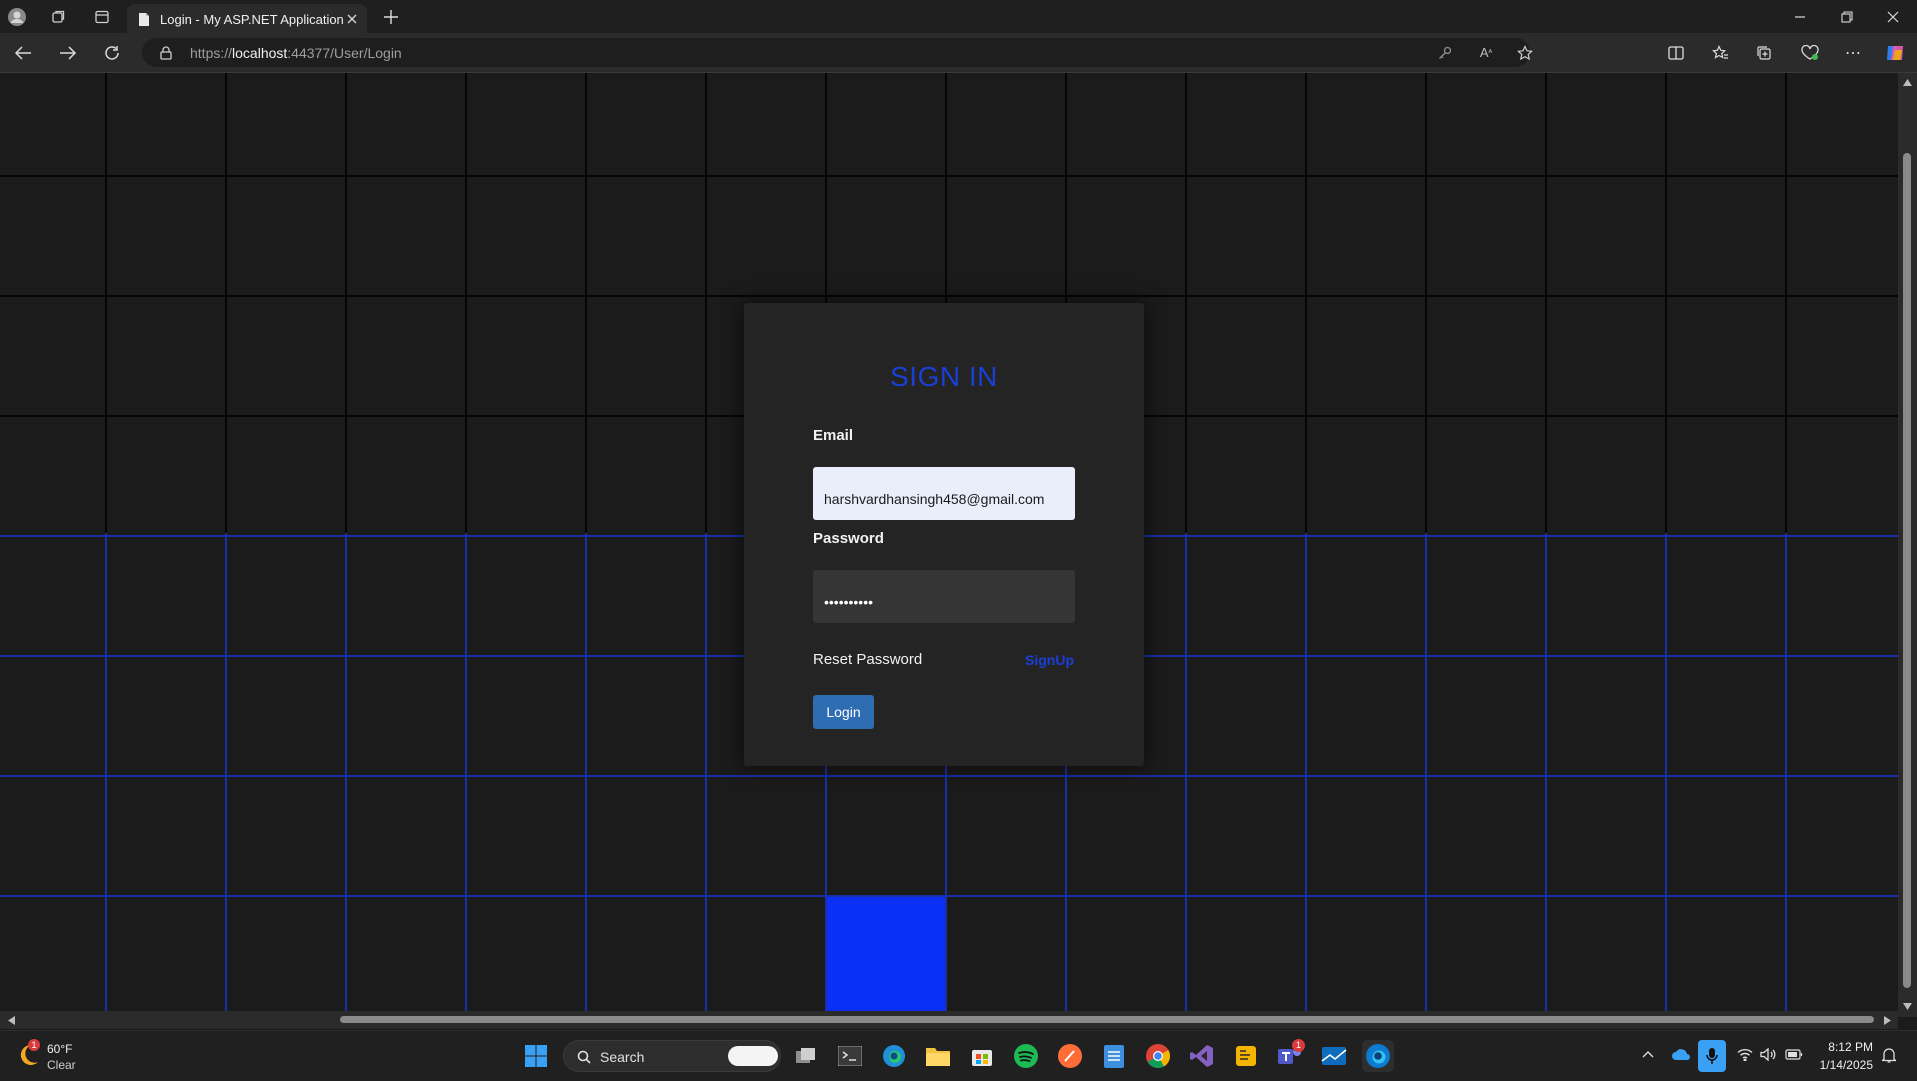 The image size is (1917, 1081). Describe the element at coordinates (59, 1049) in the screenshot. I see `weather-temperature: 60°F` at that location.